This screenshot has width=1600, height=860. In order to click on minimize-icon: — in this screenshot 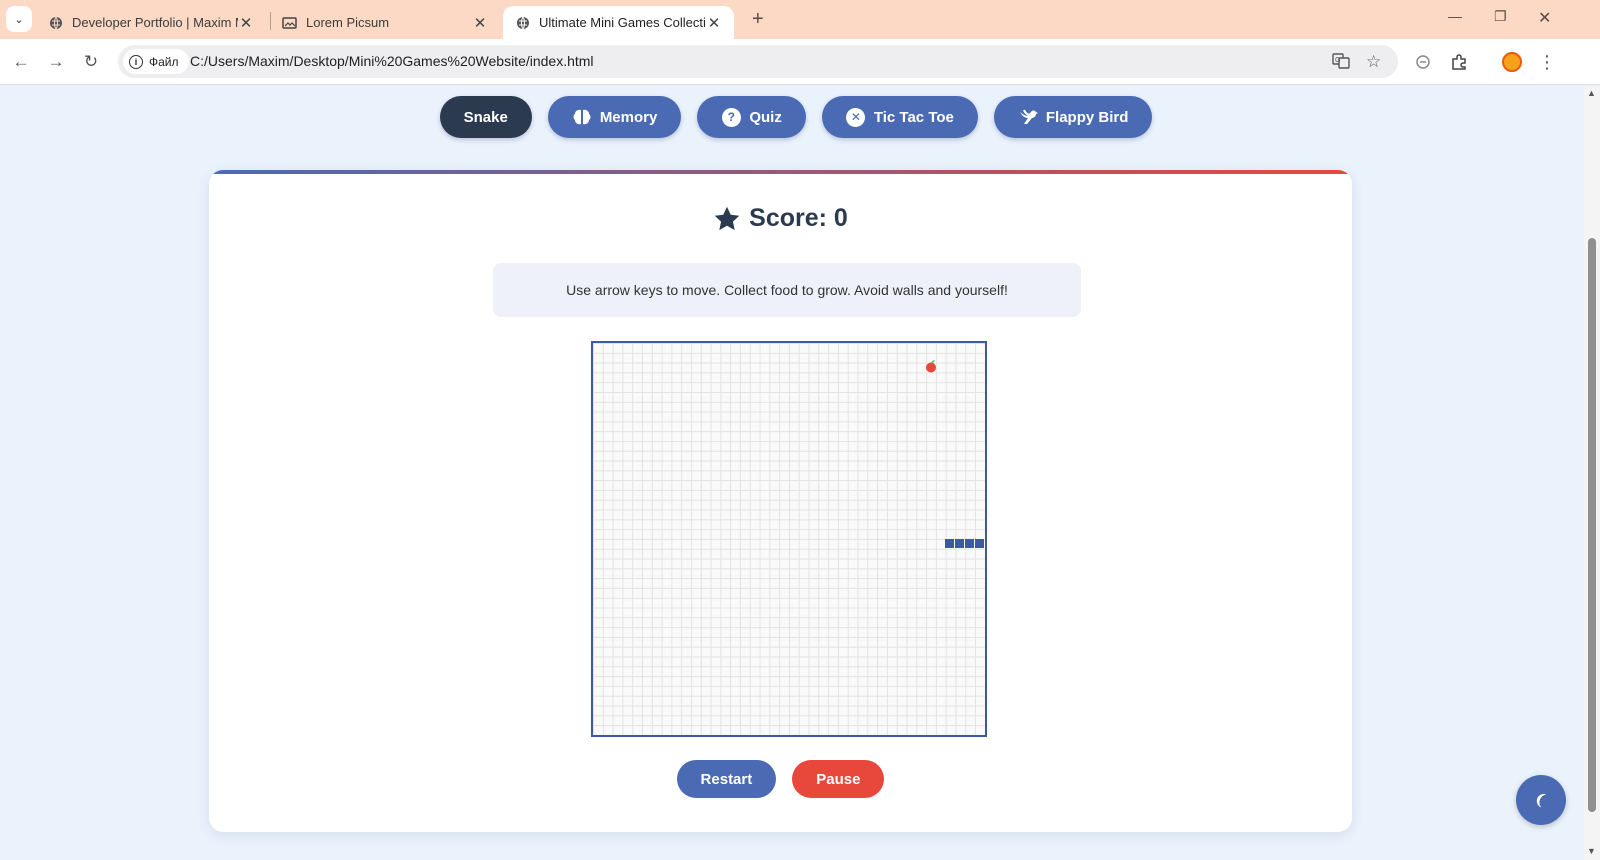, I will do `click(1455, 16)`.